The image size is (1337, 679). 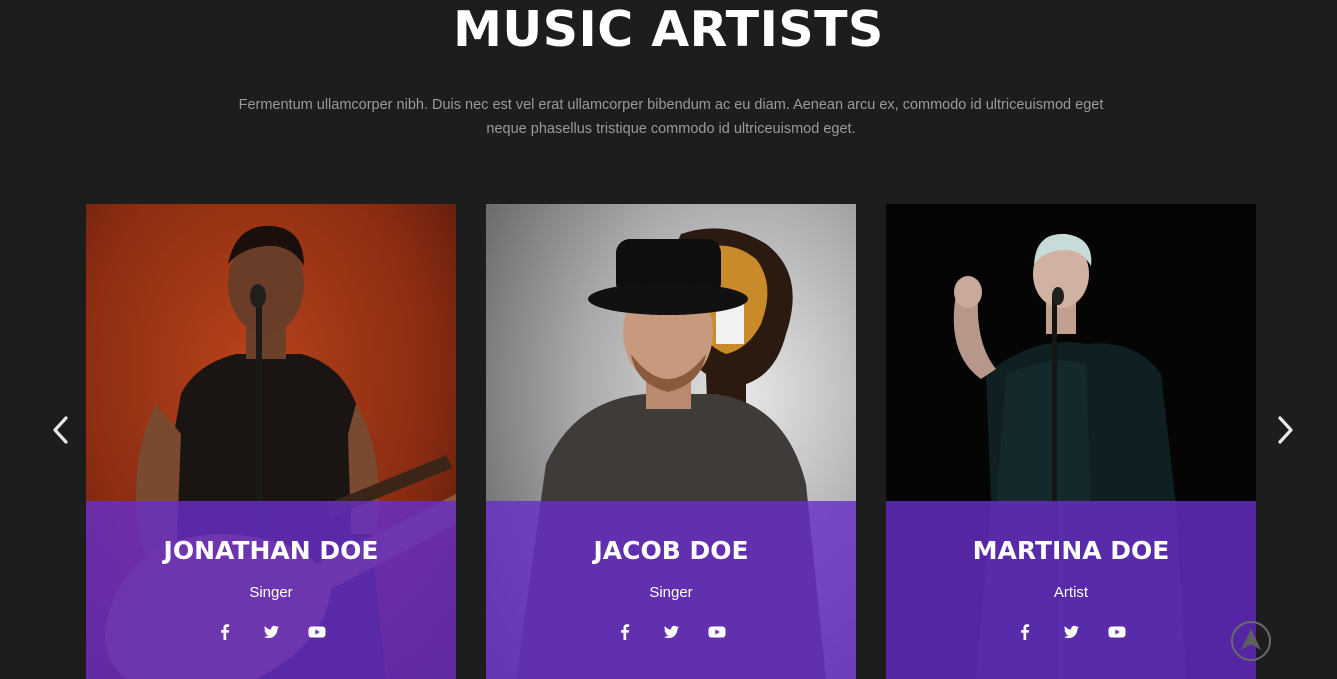 I want to click on artist-info-panel: MARTINA DOE Artist, so click(x=1071, y=590).